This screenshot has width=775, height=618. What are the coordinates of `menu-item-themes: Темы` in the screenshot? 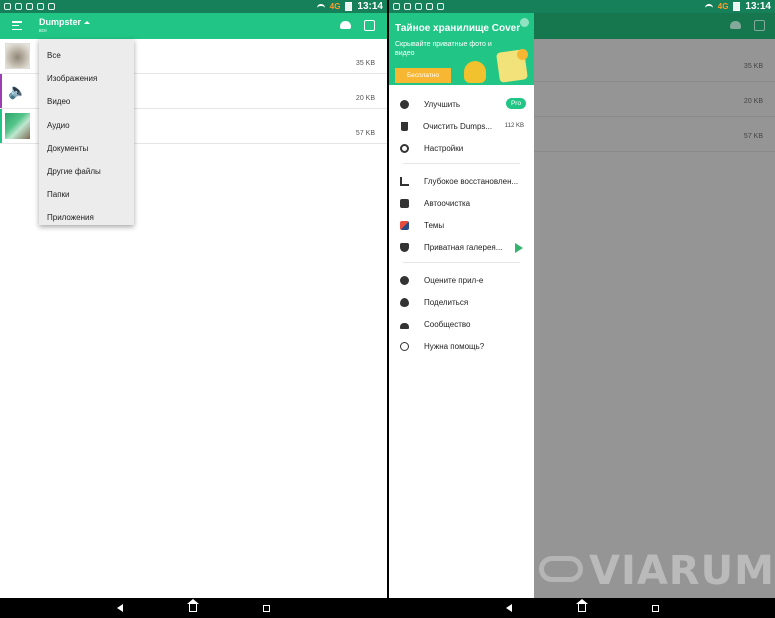 It's located at (461, 225).